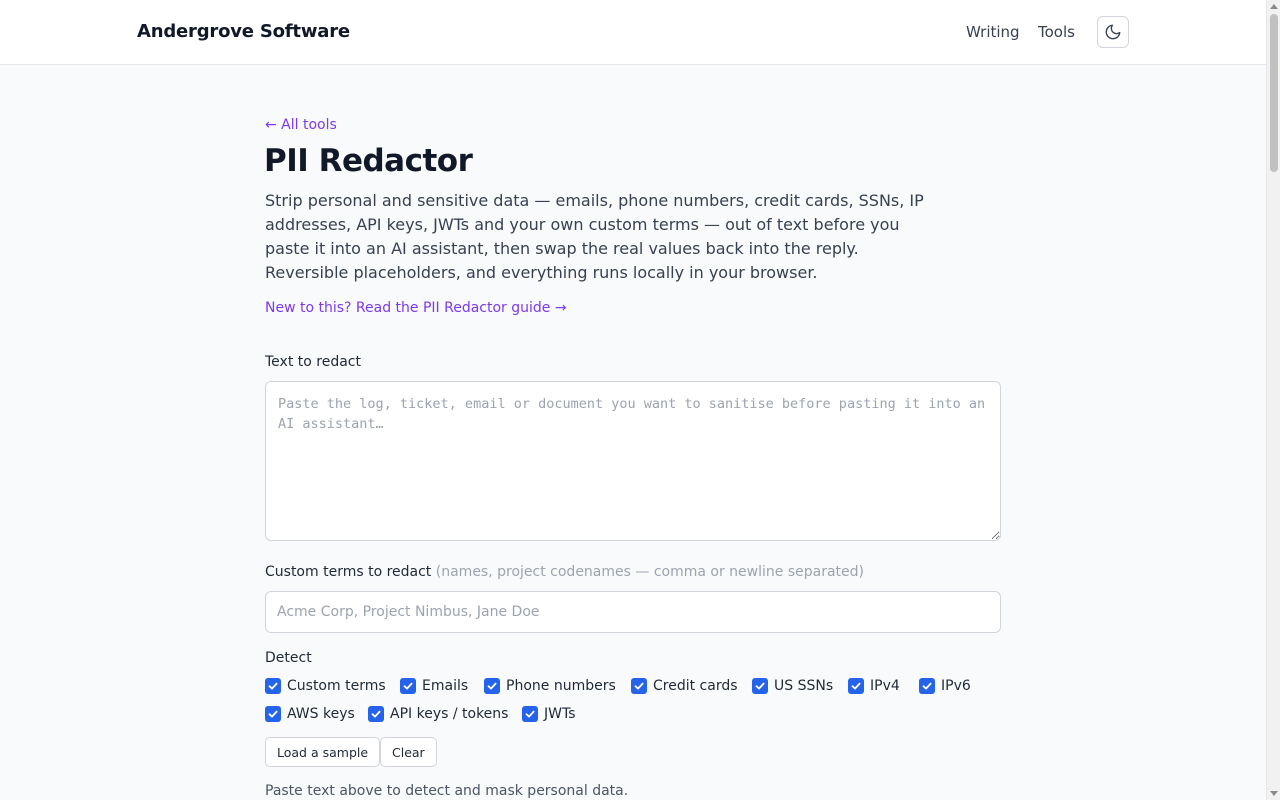 The height and width of the screenshot is (800, 1280). I want to click on detect-option-jwts: JWTs, so click(549, 714).